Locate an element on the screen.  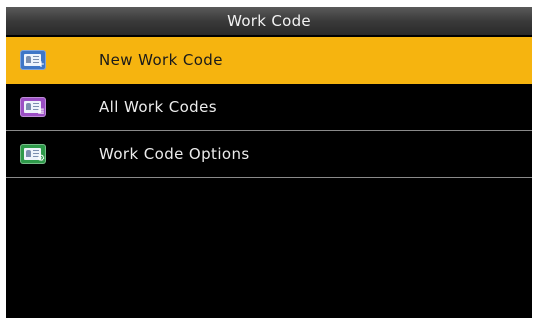
work-code-options-icon: ⚙ is located at coordinates (33, 154).